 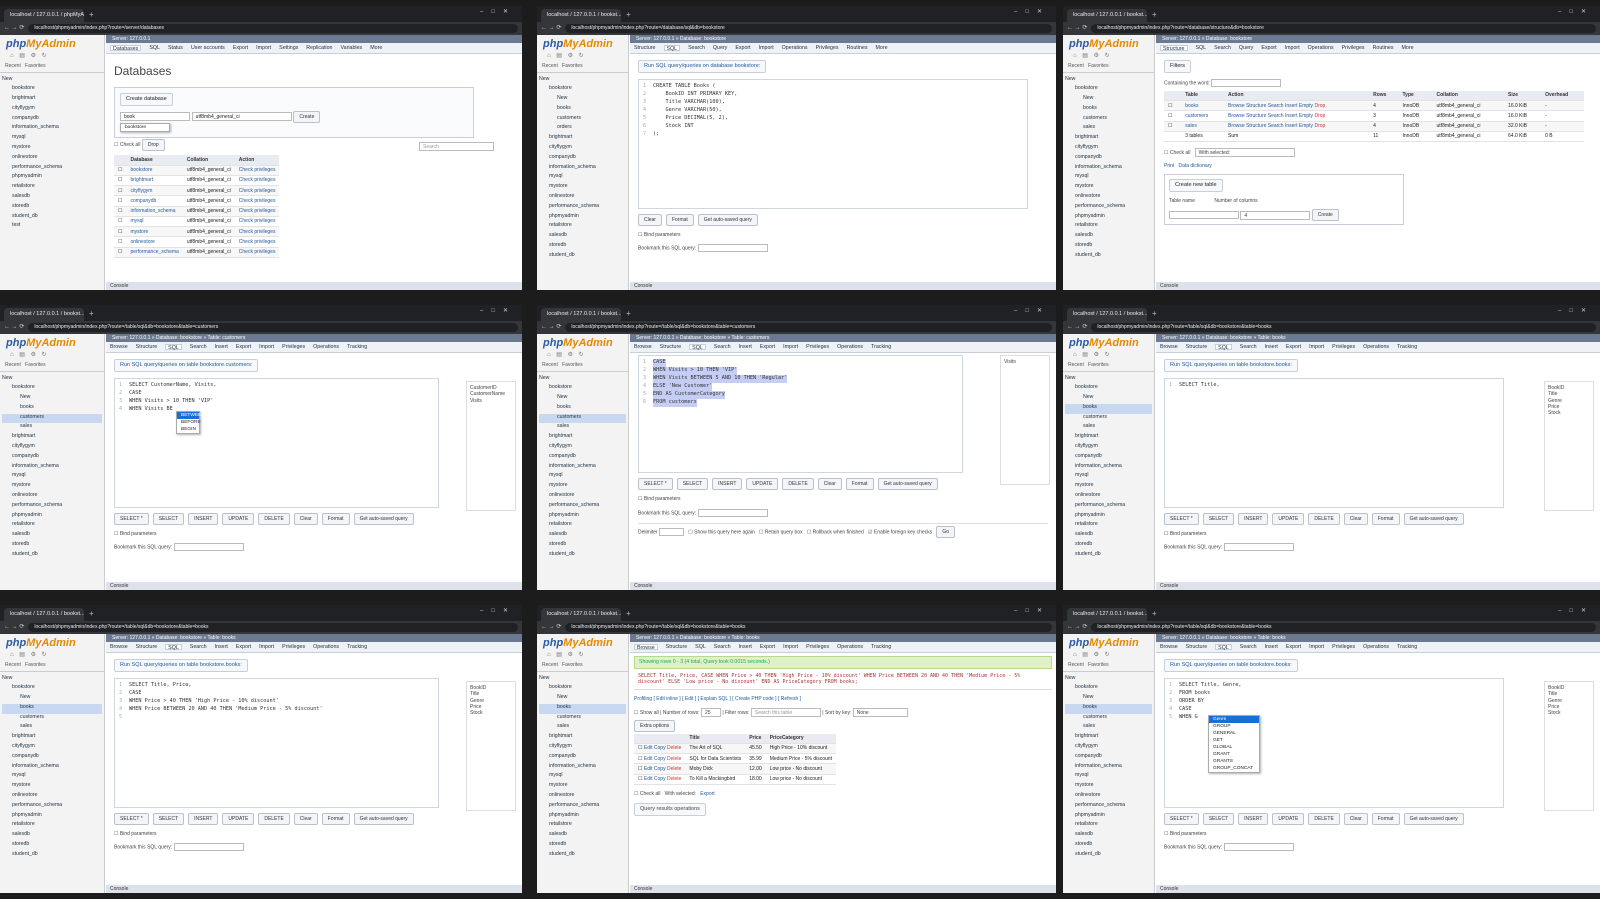 What do you see at coordinates (1415, 96) in the screenshot?
I see `column-header: Type` at bounding box center [1415, 96].